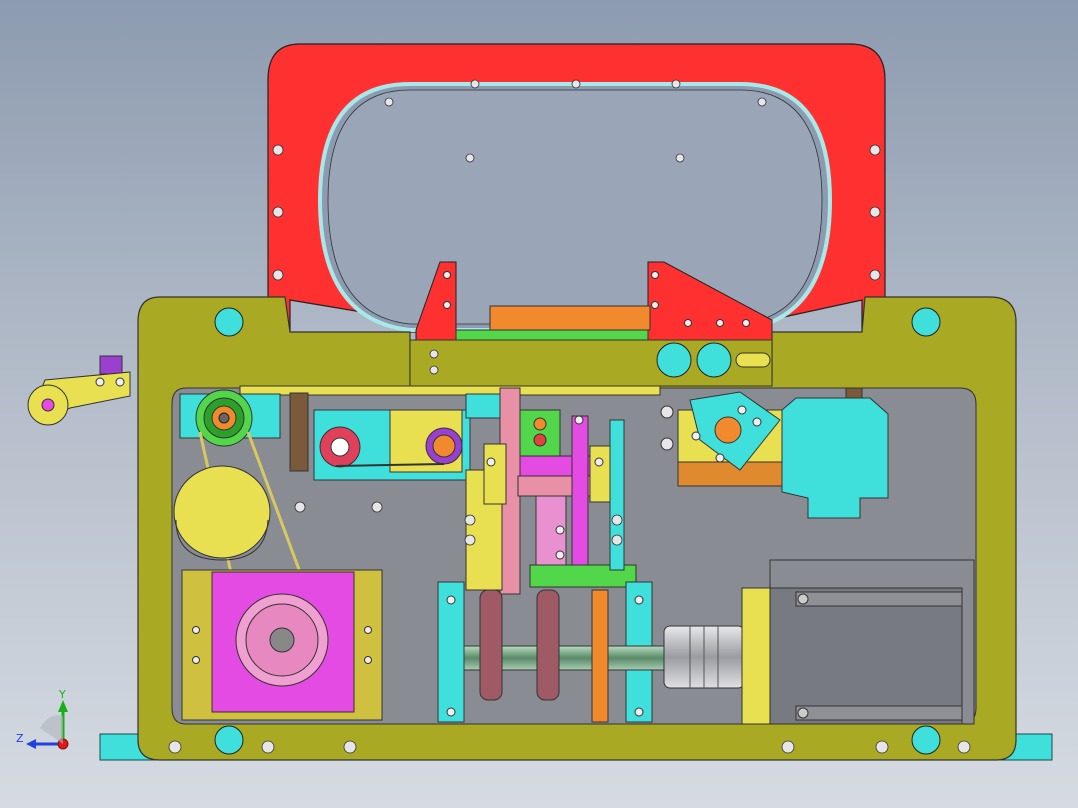 This screenshot has height=808, width=1078. What do you see at coordinates (858, 642) in the screenshot?
I see `stepper-motor` at bounding box center [858, 642].